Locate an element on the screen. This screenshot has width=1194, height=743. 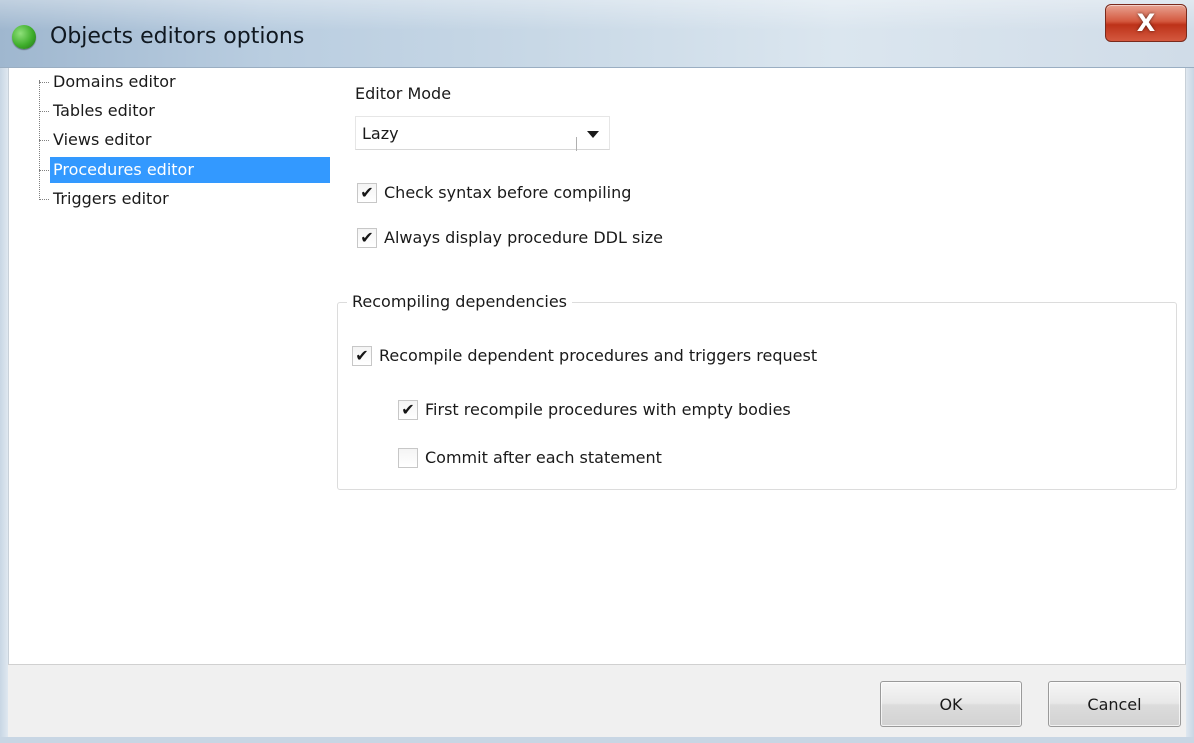
tree-item-label: Triggers editor is located at coordinates (111, 198).